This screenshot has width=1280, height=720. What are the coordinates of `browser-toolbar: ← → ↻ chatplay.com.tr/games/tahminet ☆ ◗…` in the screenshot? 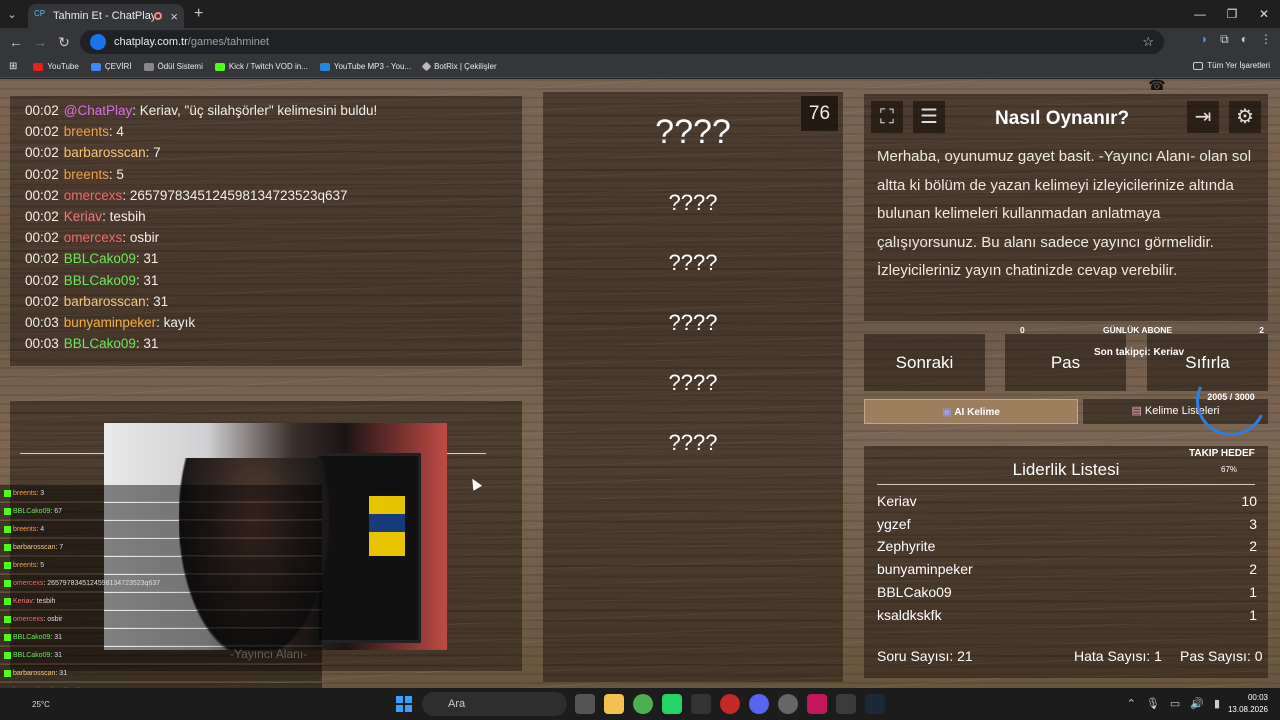 It's located at (640, 42).